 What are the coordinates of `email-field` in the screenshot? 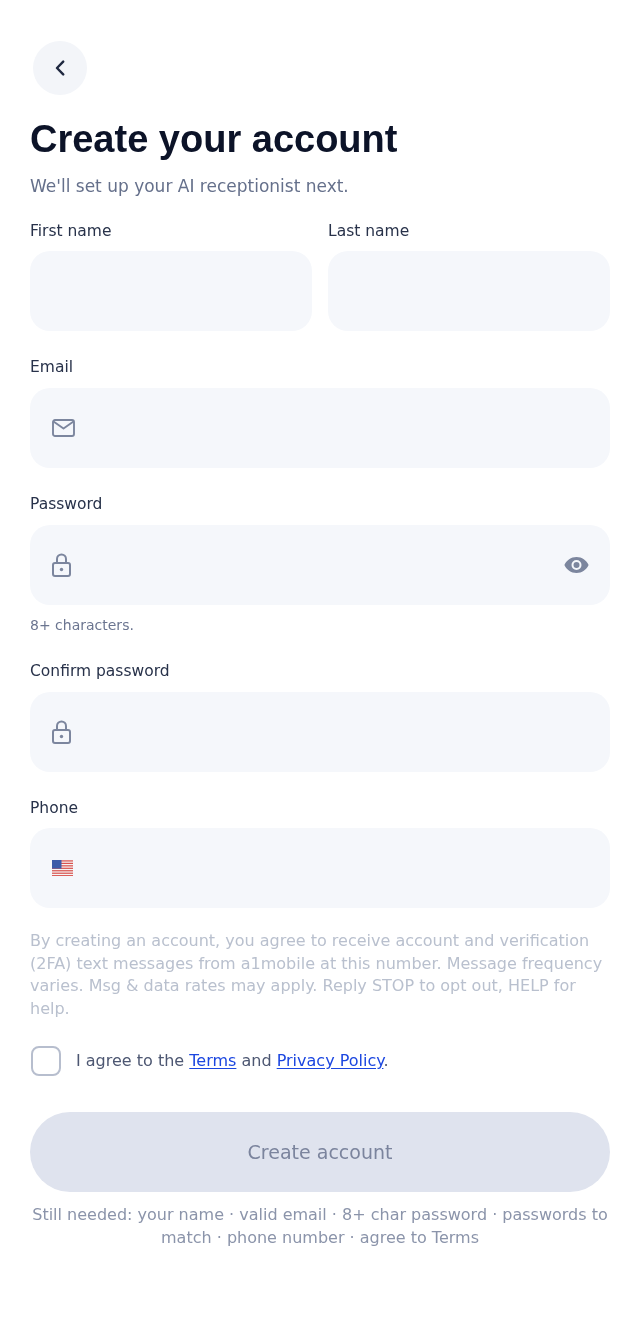 It's located at (320, 427).